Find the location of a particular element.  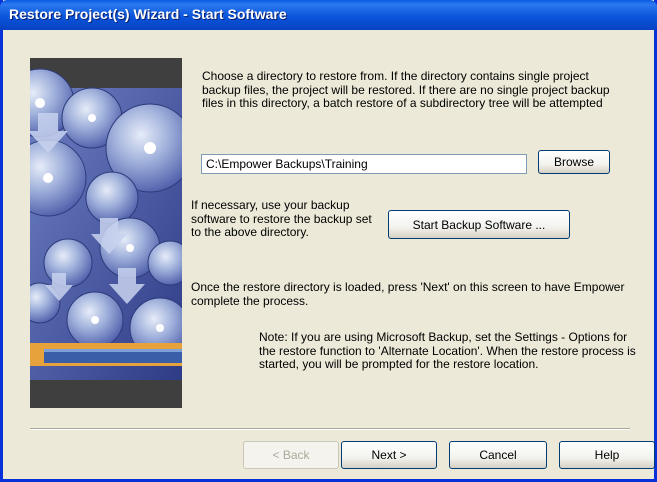

back-button: < Back is located at coordinates (291, 455).